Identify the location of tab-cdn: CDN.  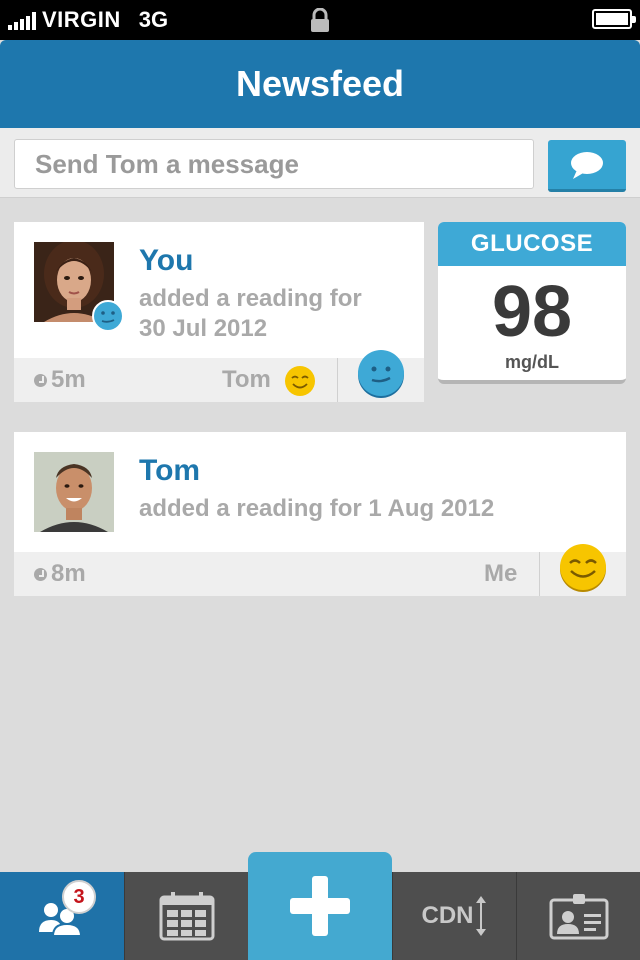
(454, 916).